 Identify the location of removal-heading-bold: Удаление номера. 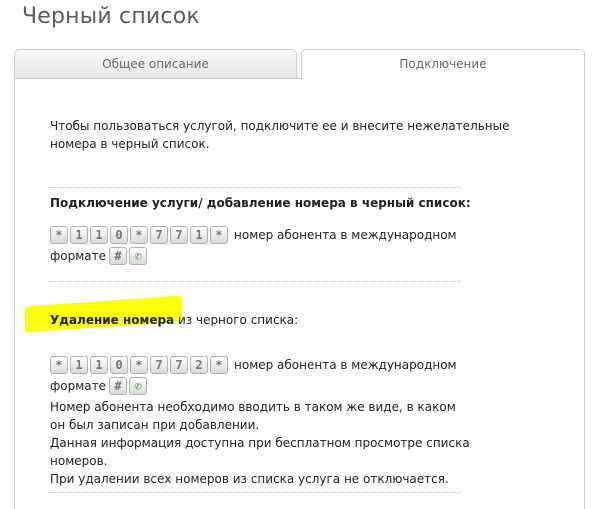
(112, 320).